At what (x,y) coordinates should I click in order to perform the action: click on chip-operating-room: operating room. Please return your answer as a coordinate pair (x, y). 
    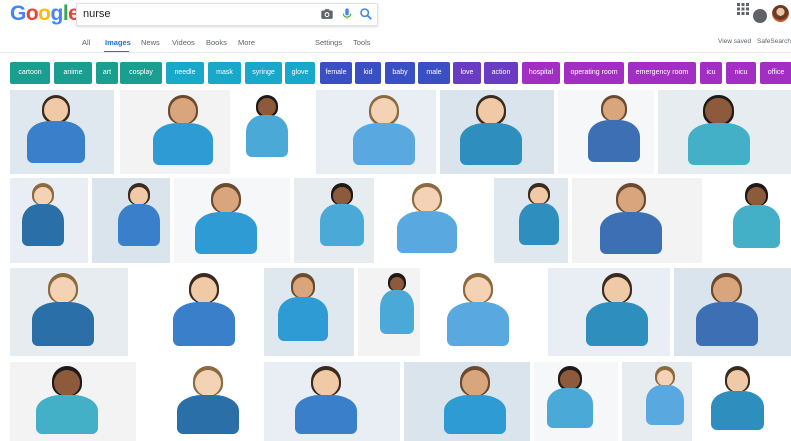
    Looking at the image, I should click on (594, 73).